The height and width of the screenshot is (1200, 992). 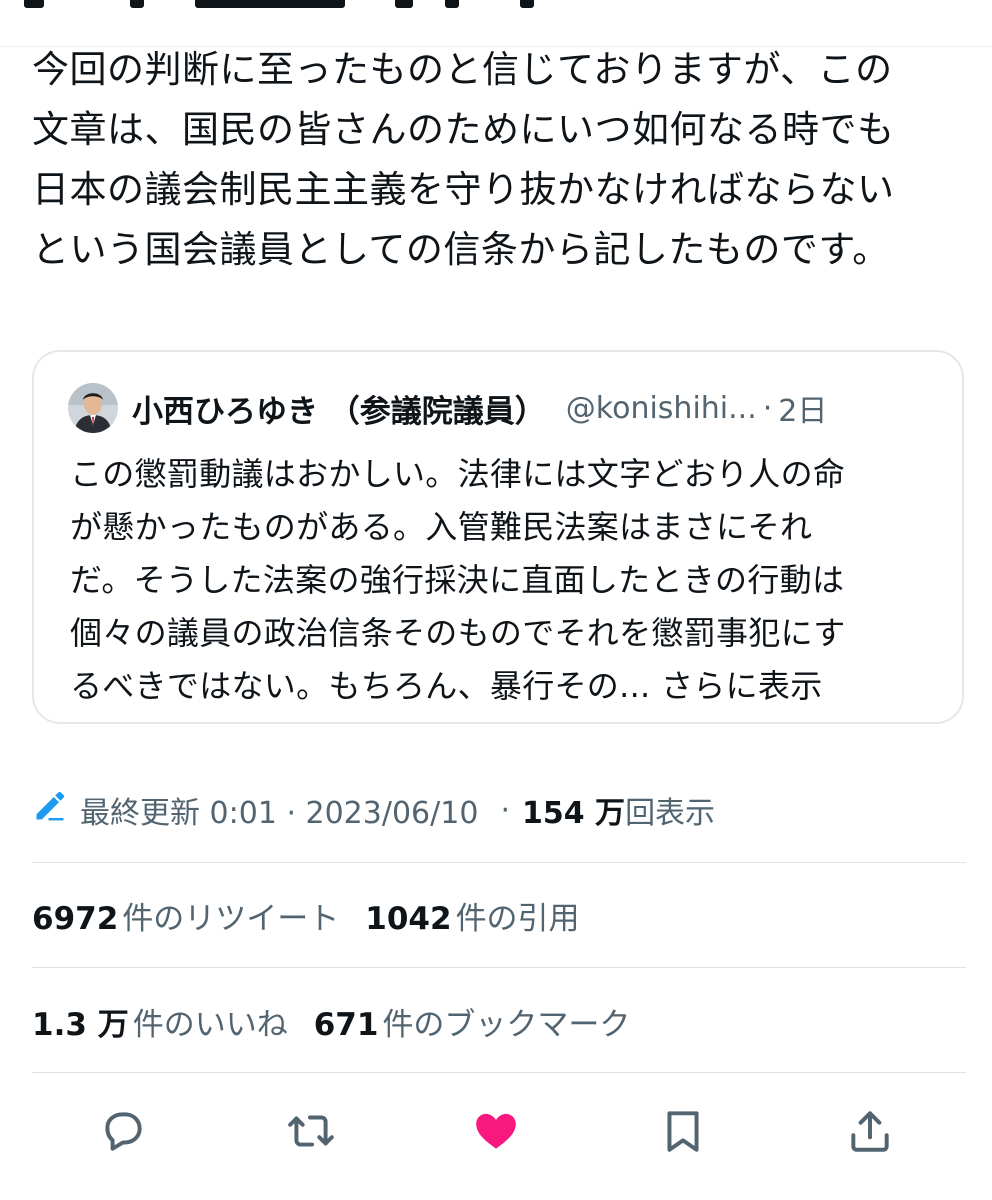 I want to click on retweets-count: 6972, so click(x=75, y=918).